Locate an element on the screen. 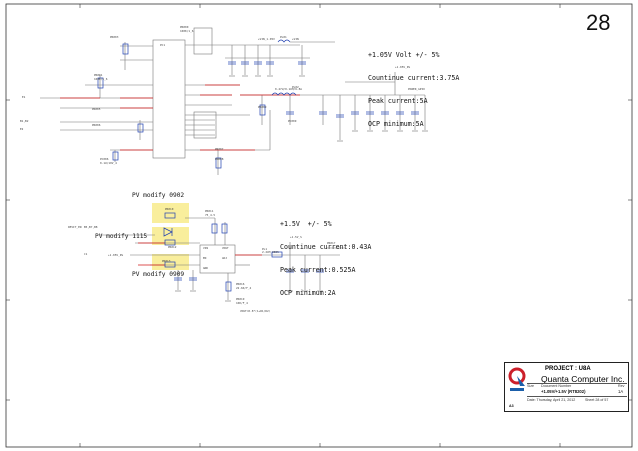  svg-text: C1 is located at coordinates (86, 254).